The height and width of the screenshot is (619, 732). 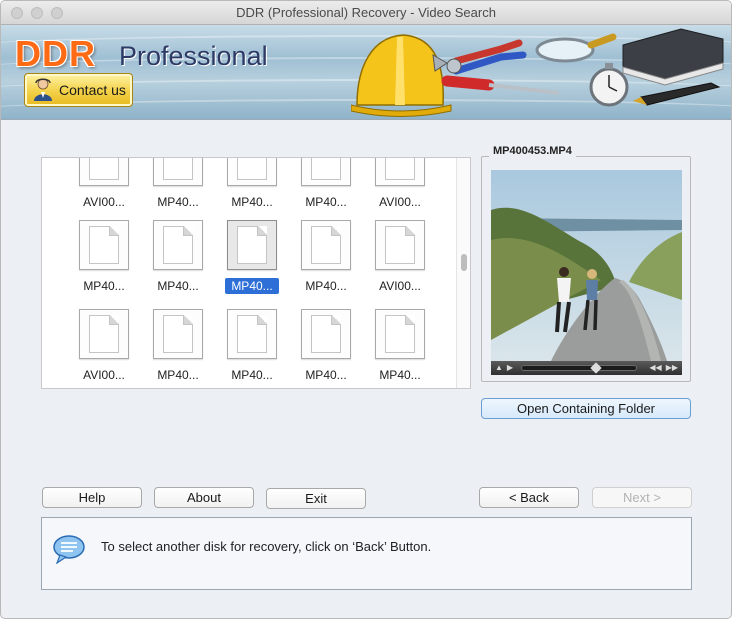 I want to click on fountain-pen-icon, so click(x=677, y=94).